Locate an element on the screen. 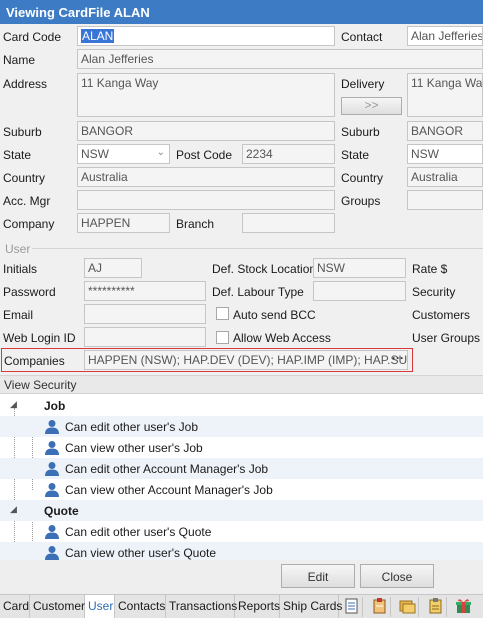 This screenshot has width=483, height=618. window-title: Viewing CardFile ALAN is located at coordinates (241, 12).